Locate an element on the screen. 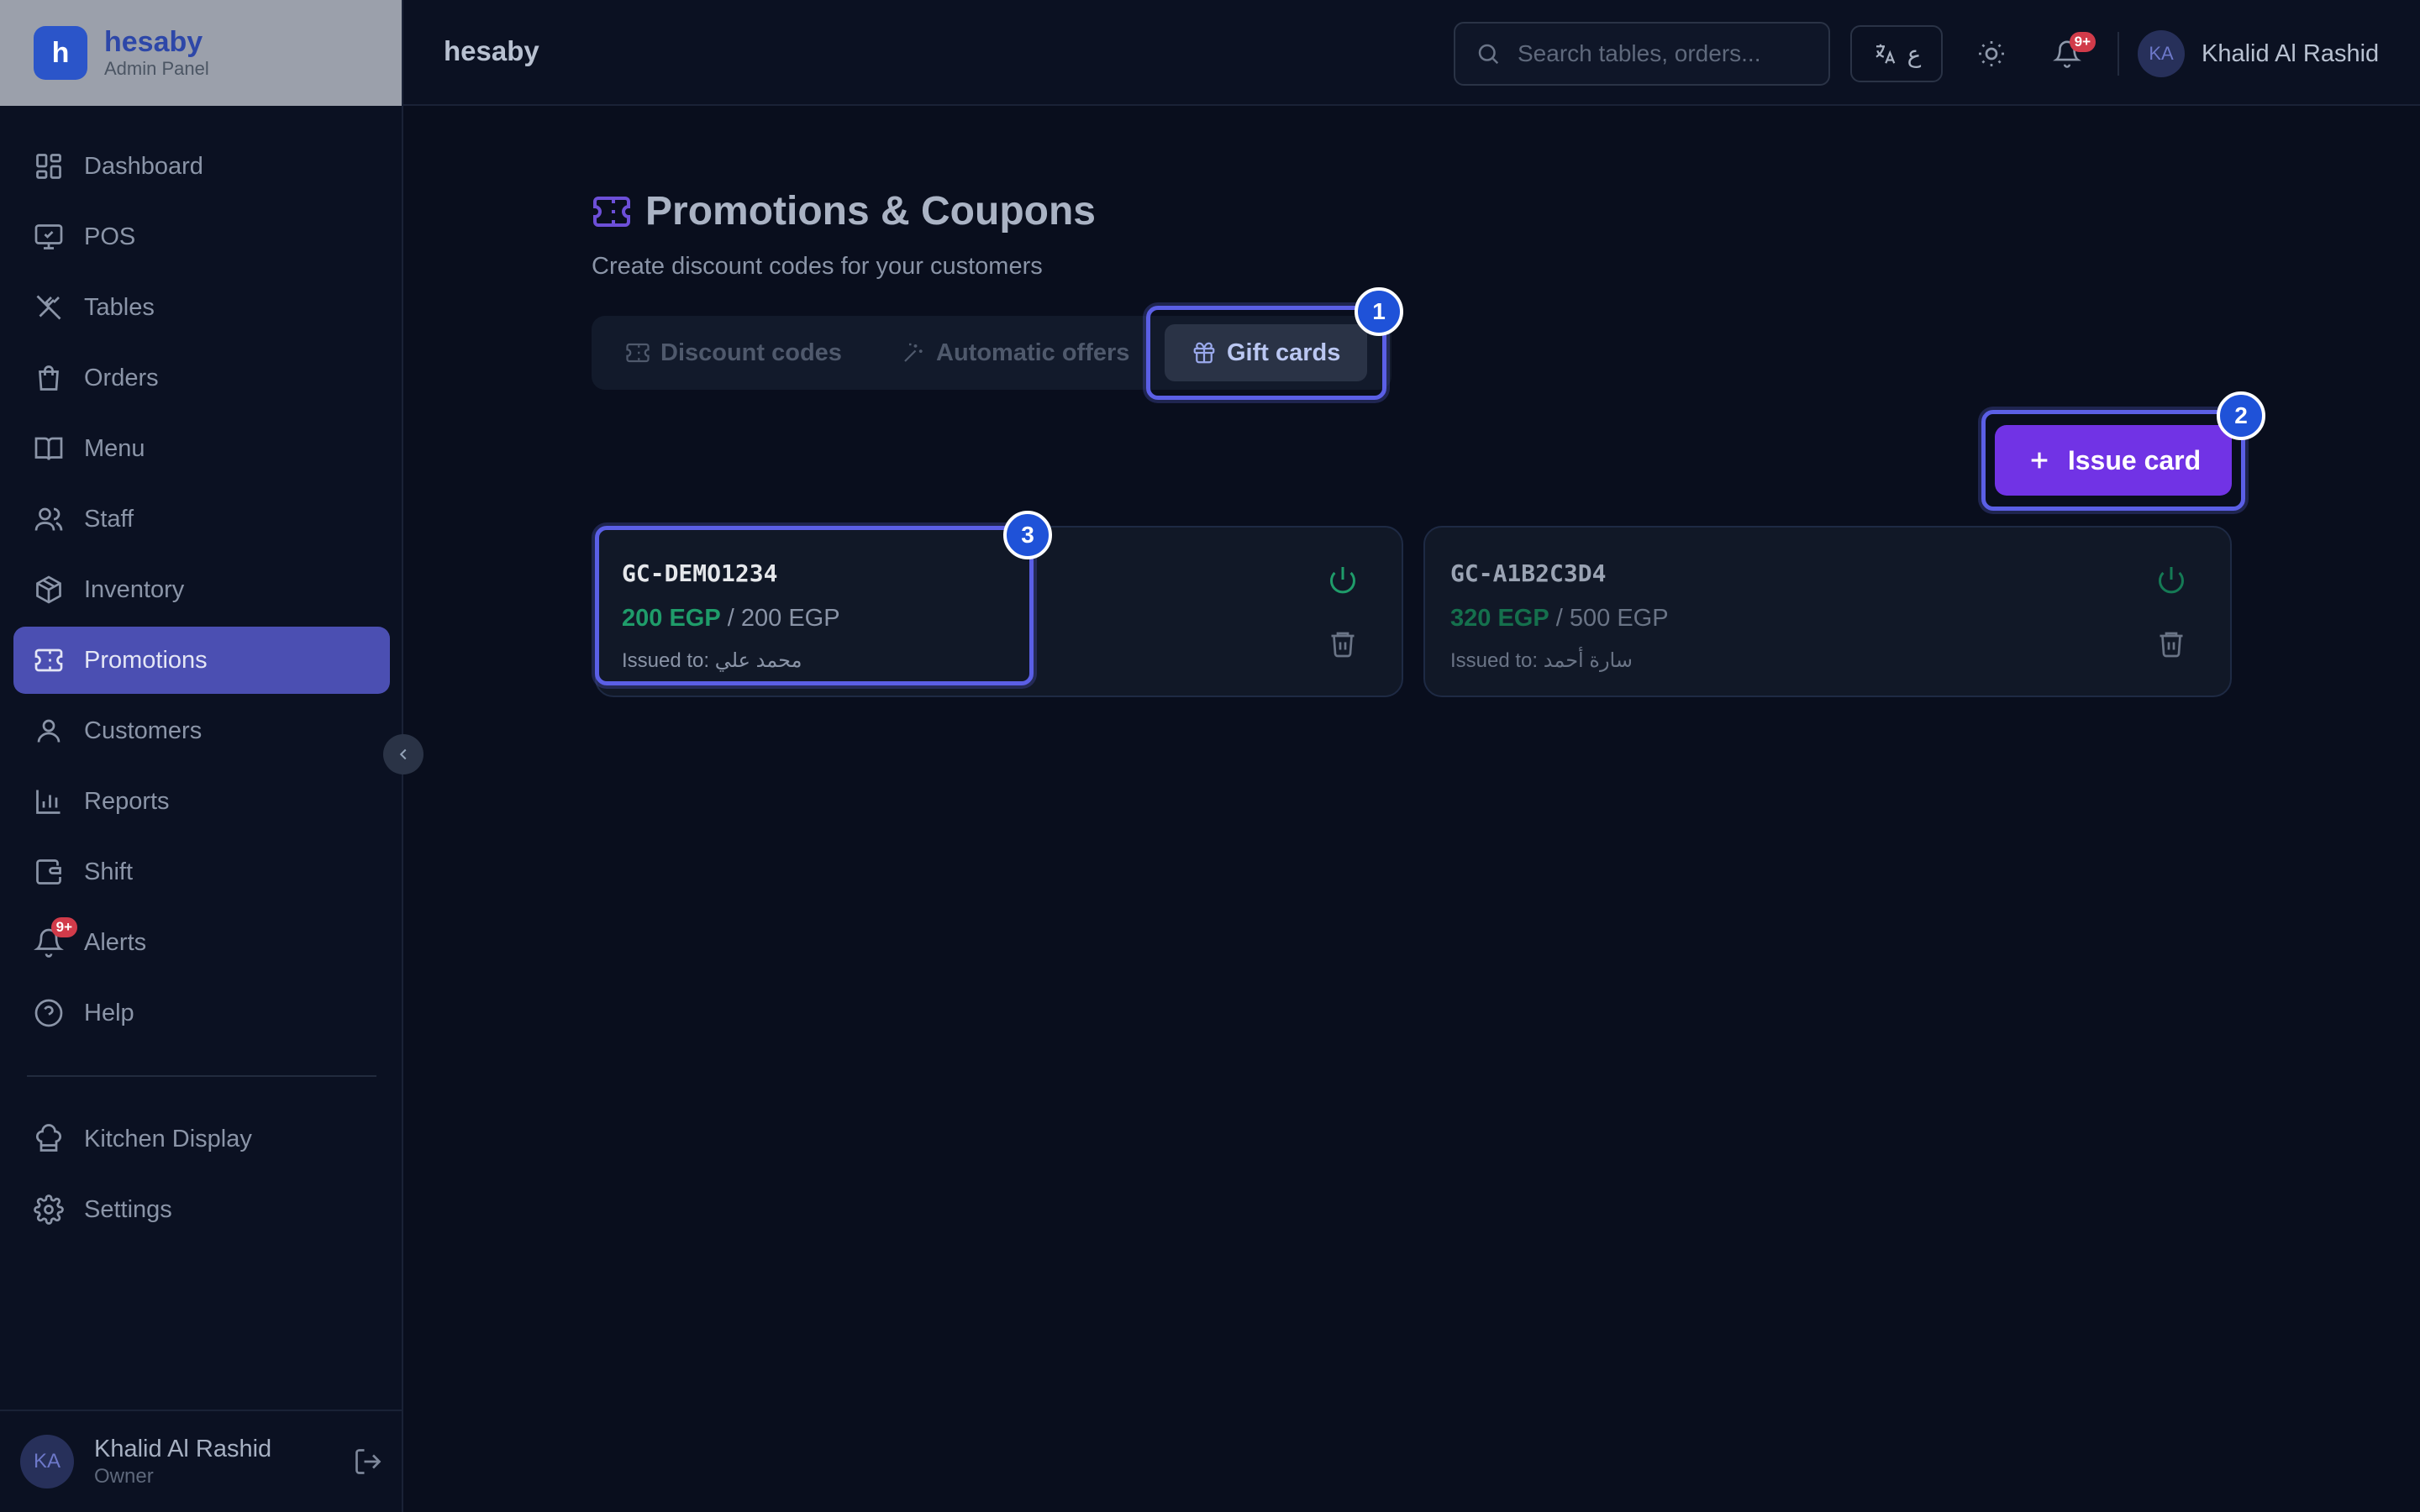  sidebar-item-label: Tables is located at coordinates (120, 307).